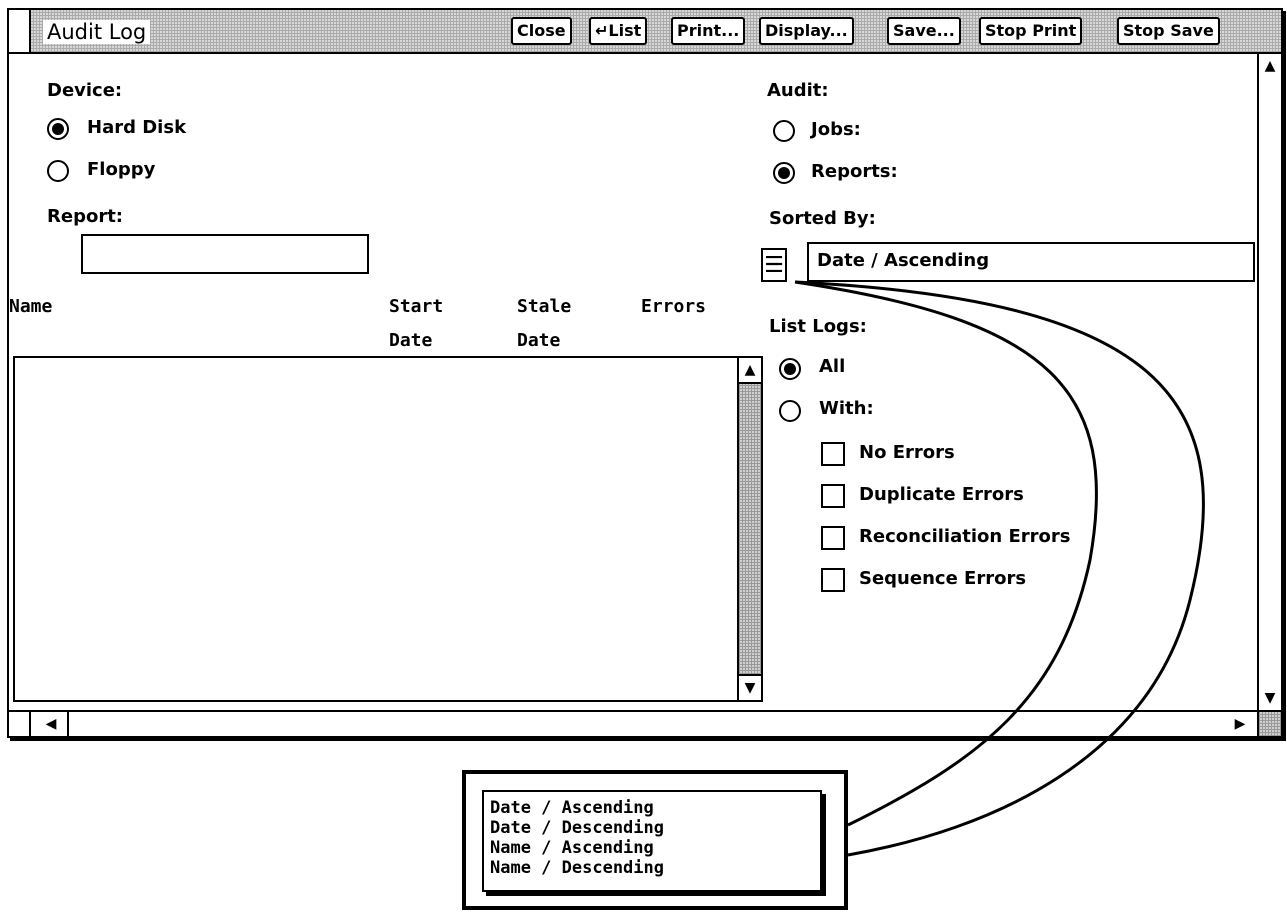 This screenshot has width=1287, height=919. I want to click on list-logs-all-radio, so click(790, 369).